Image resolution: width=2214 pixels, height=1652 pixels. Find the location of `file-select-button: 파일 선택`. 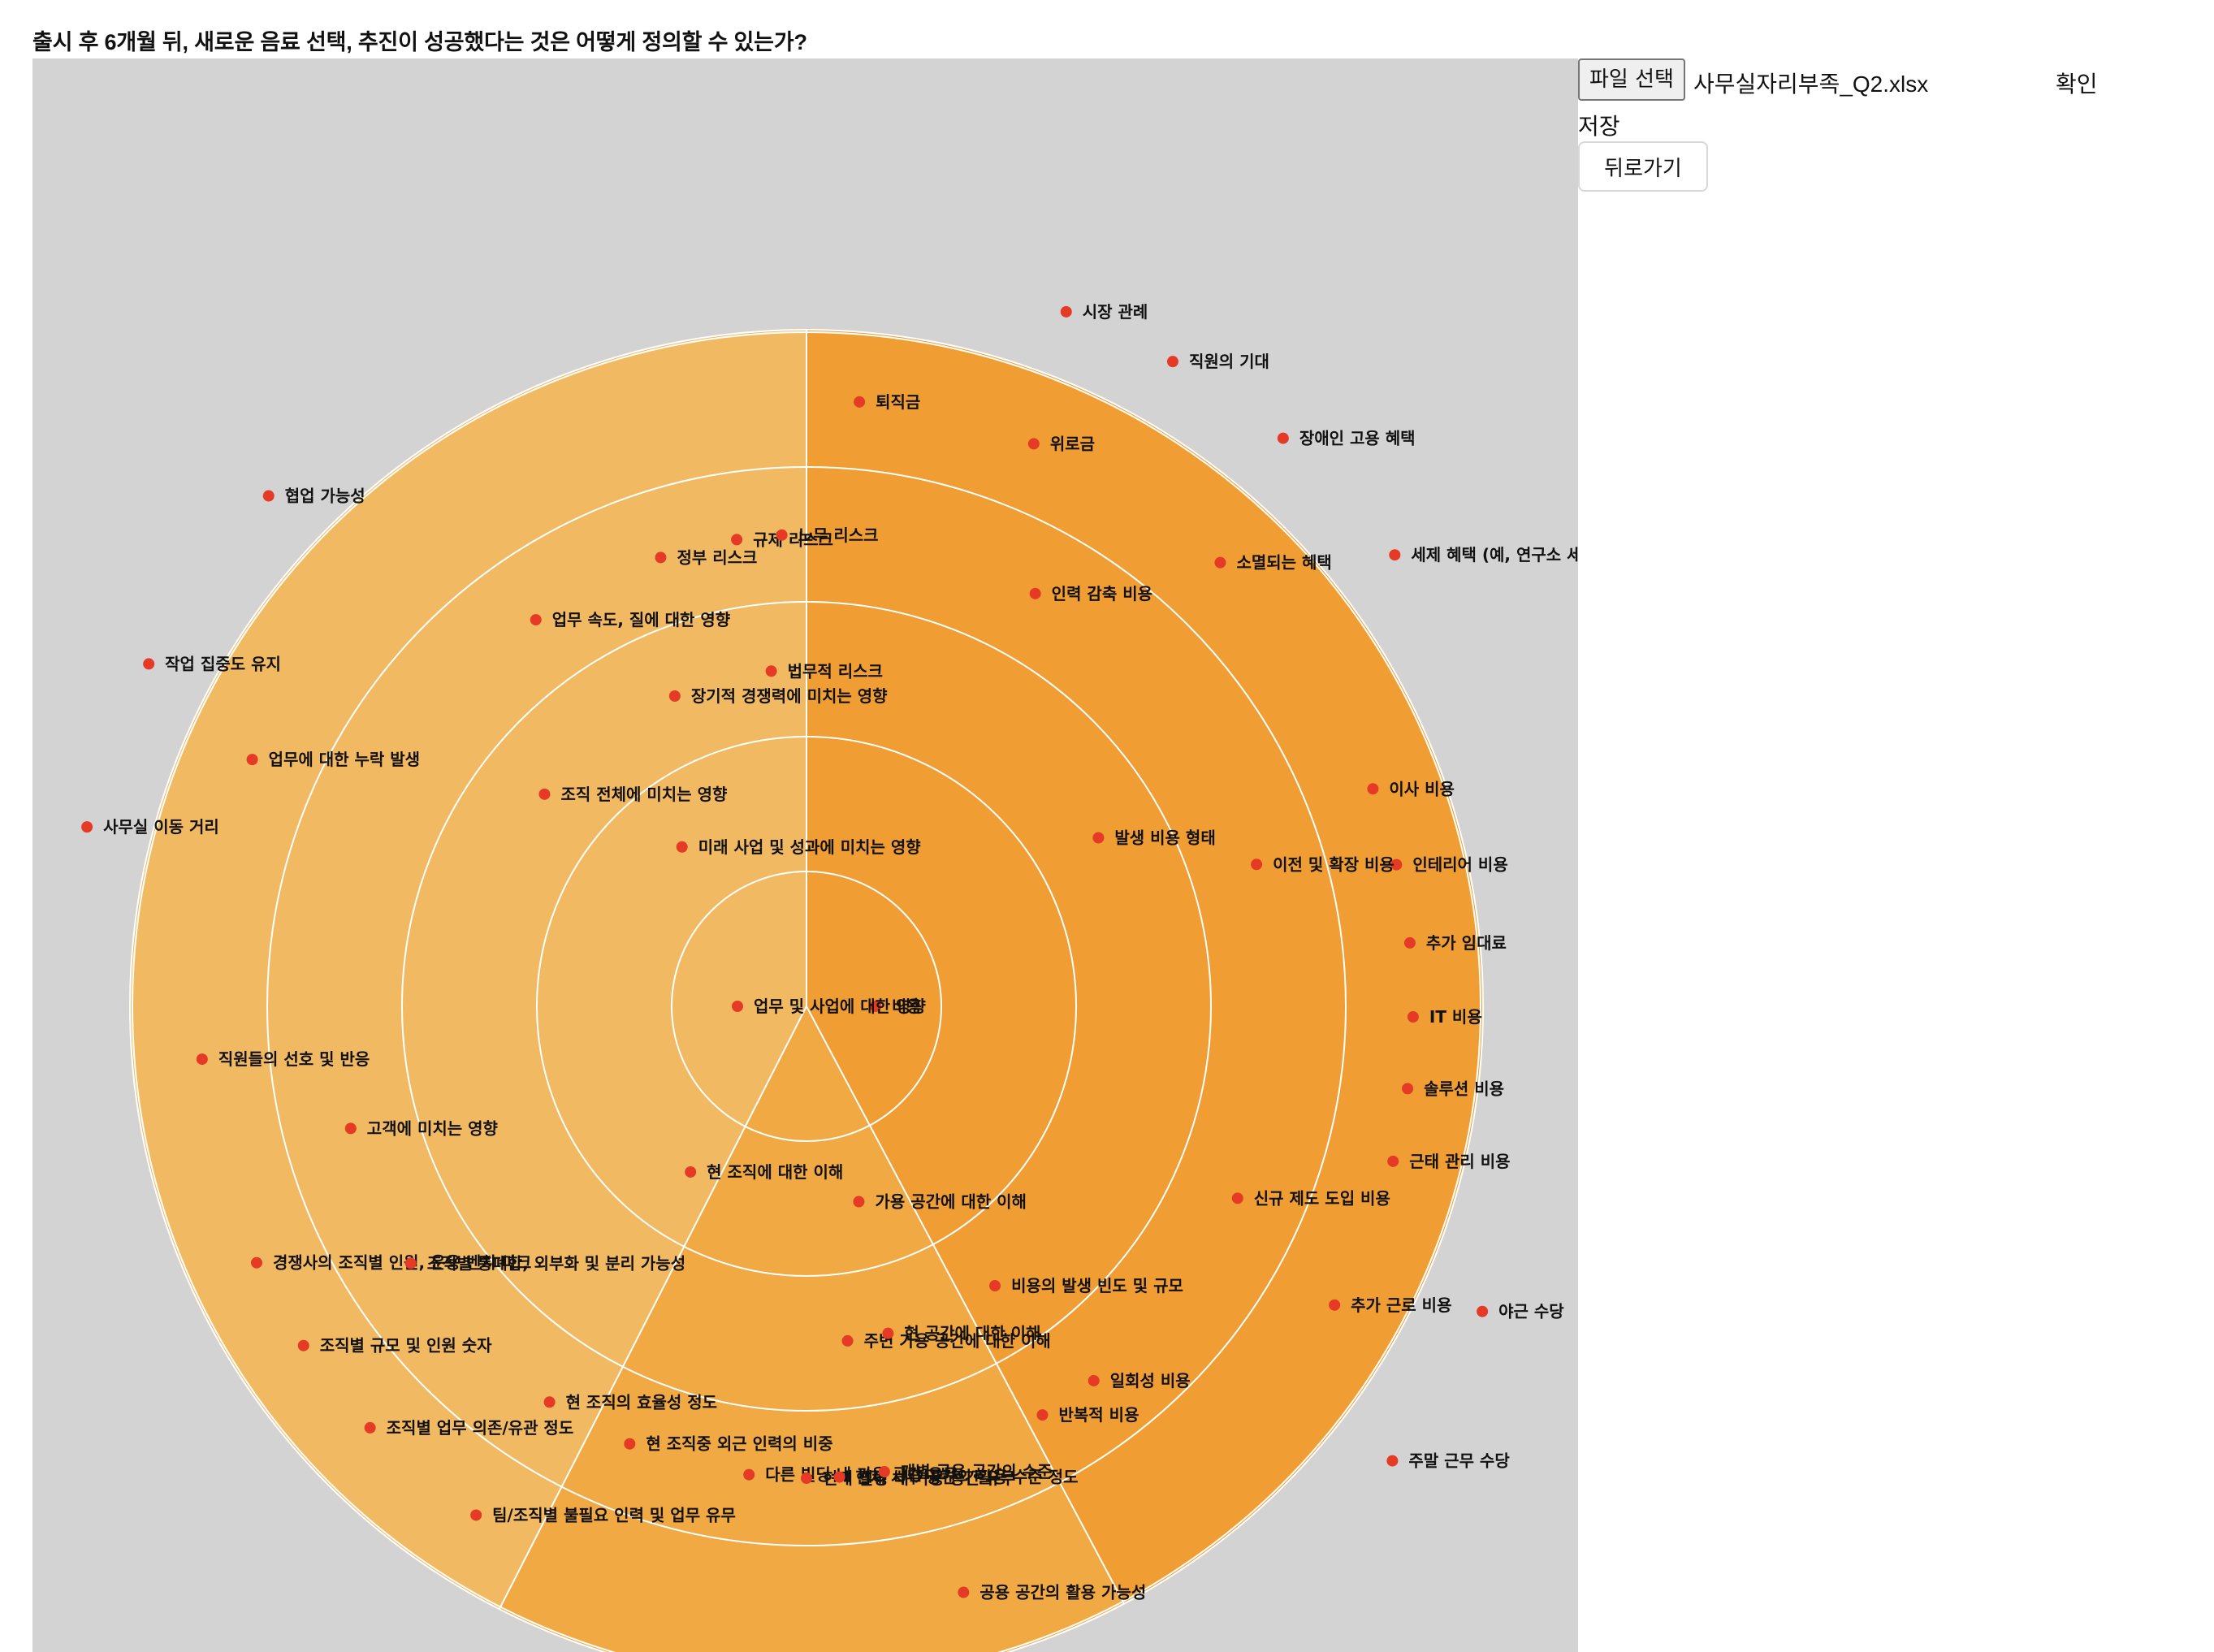

file-select-button: 파일 선택 is located at coordinates (1631, 79).